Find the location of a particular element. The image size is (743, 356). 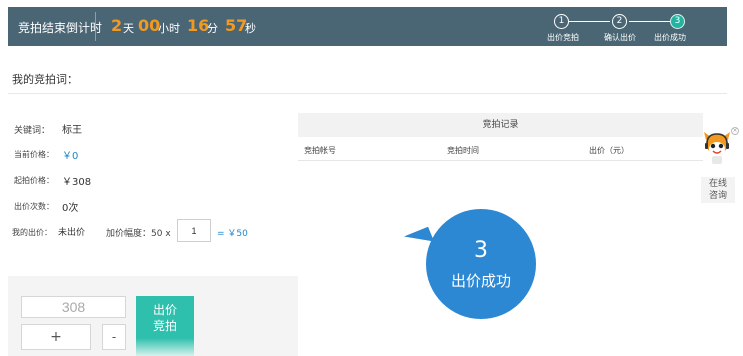

online-consult-label: 在线 咨询 is located at coordinates (718, 190).